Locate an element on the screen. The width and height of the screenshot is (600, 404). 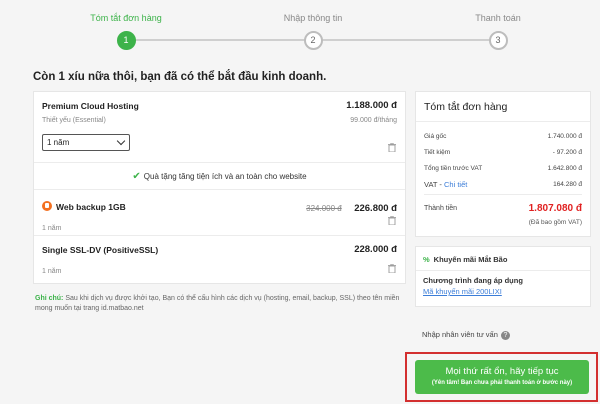
help-icon: ? is located at coordinates (505, 335).